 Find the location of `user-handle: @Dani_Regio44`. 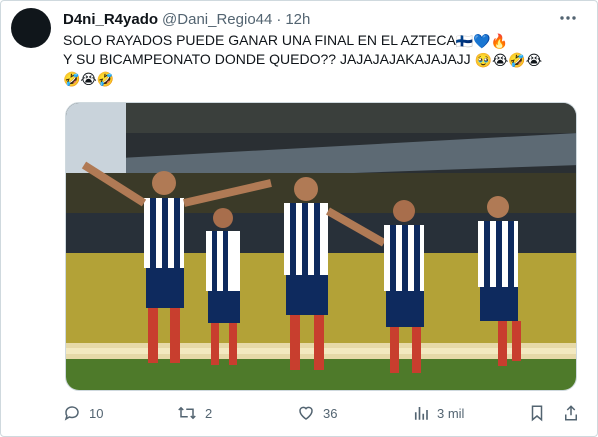

user-handle: @Dani_Regio44 is located at coordinates (217, 19).